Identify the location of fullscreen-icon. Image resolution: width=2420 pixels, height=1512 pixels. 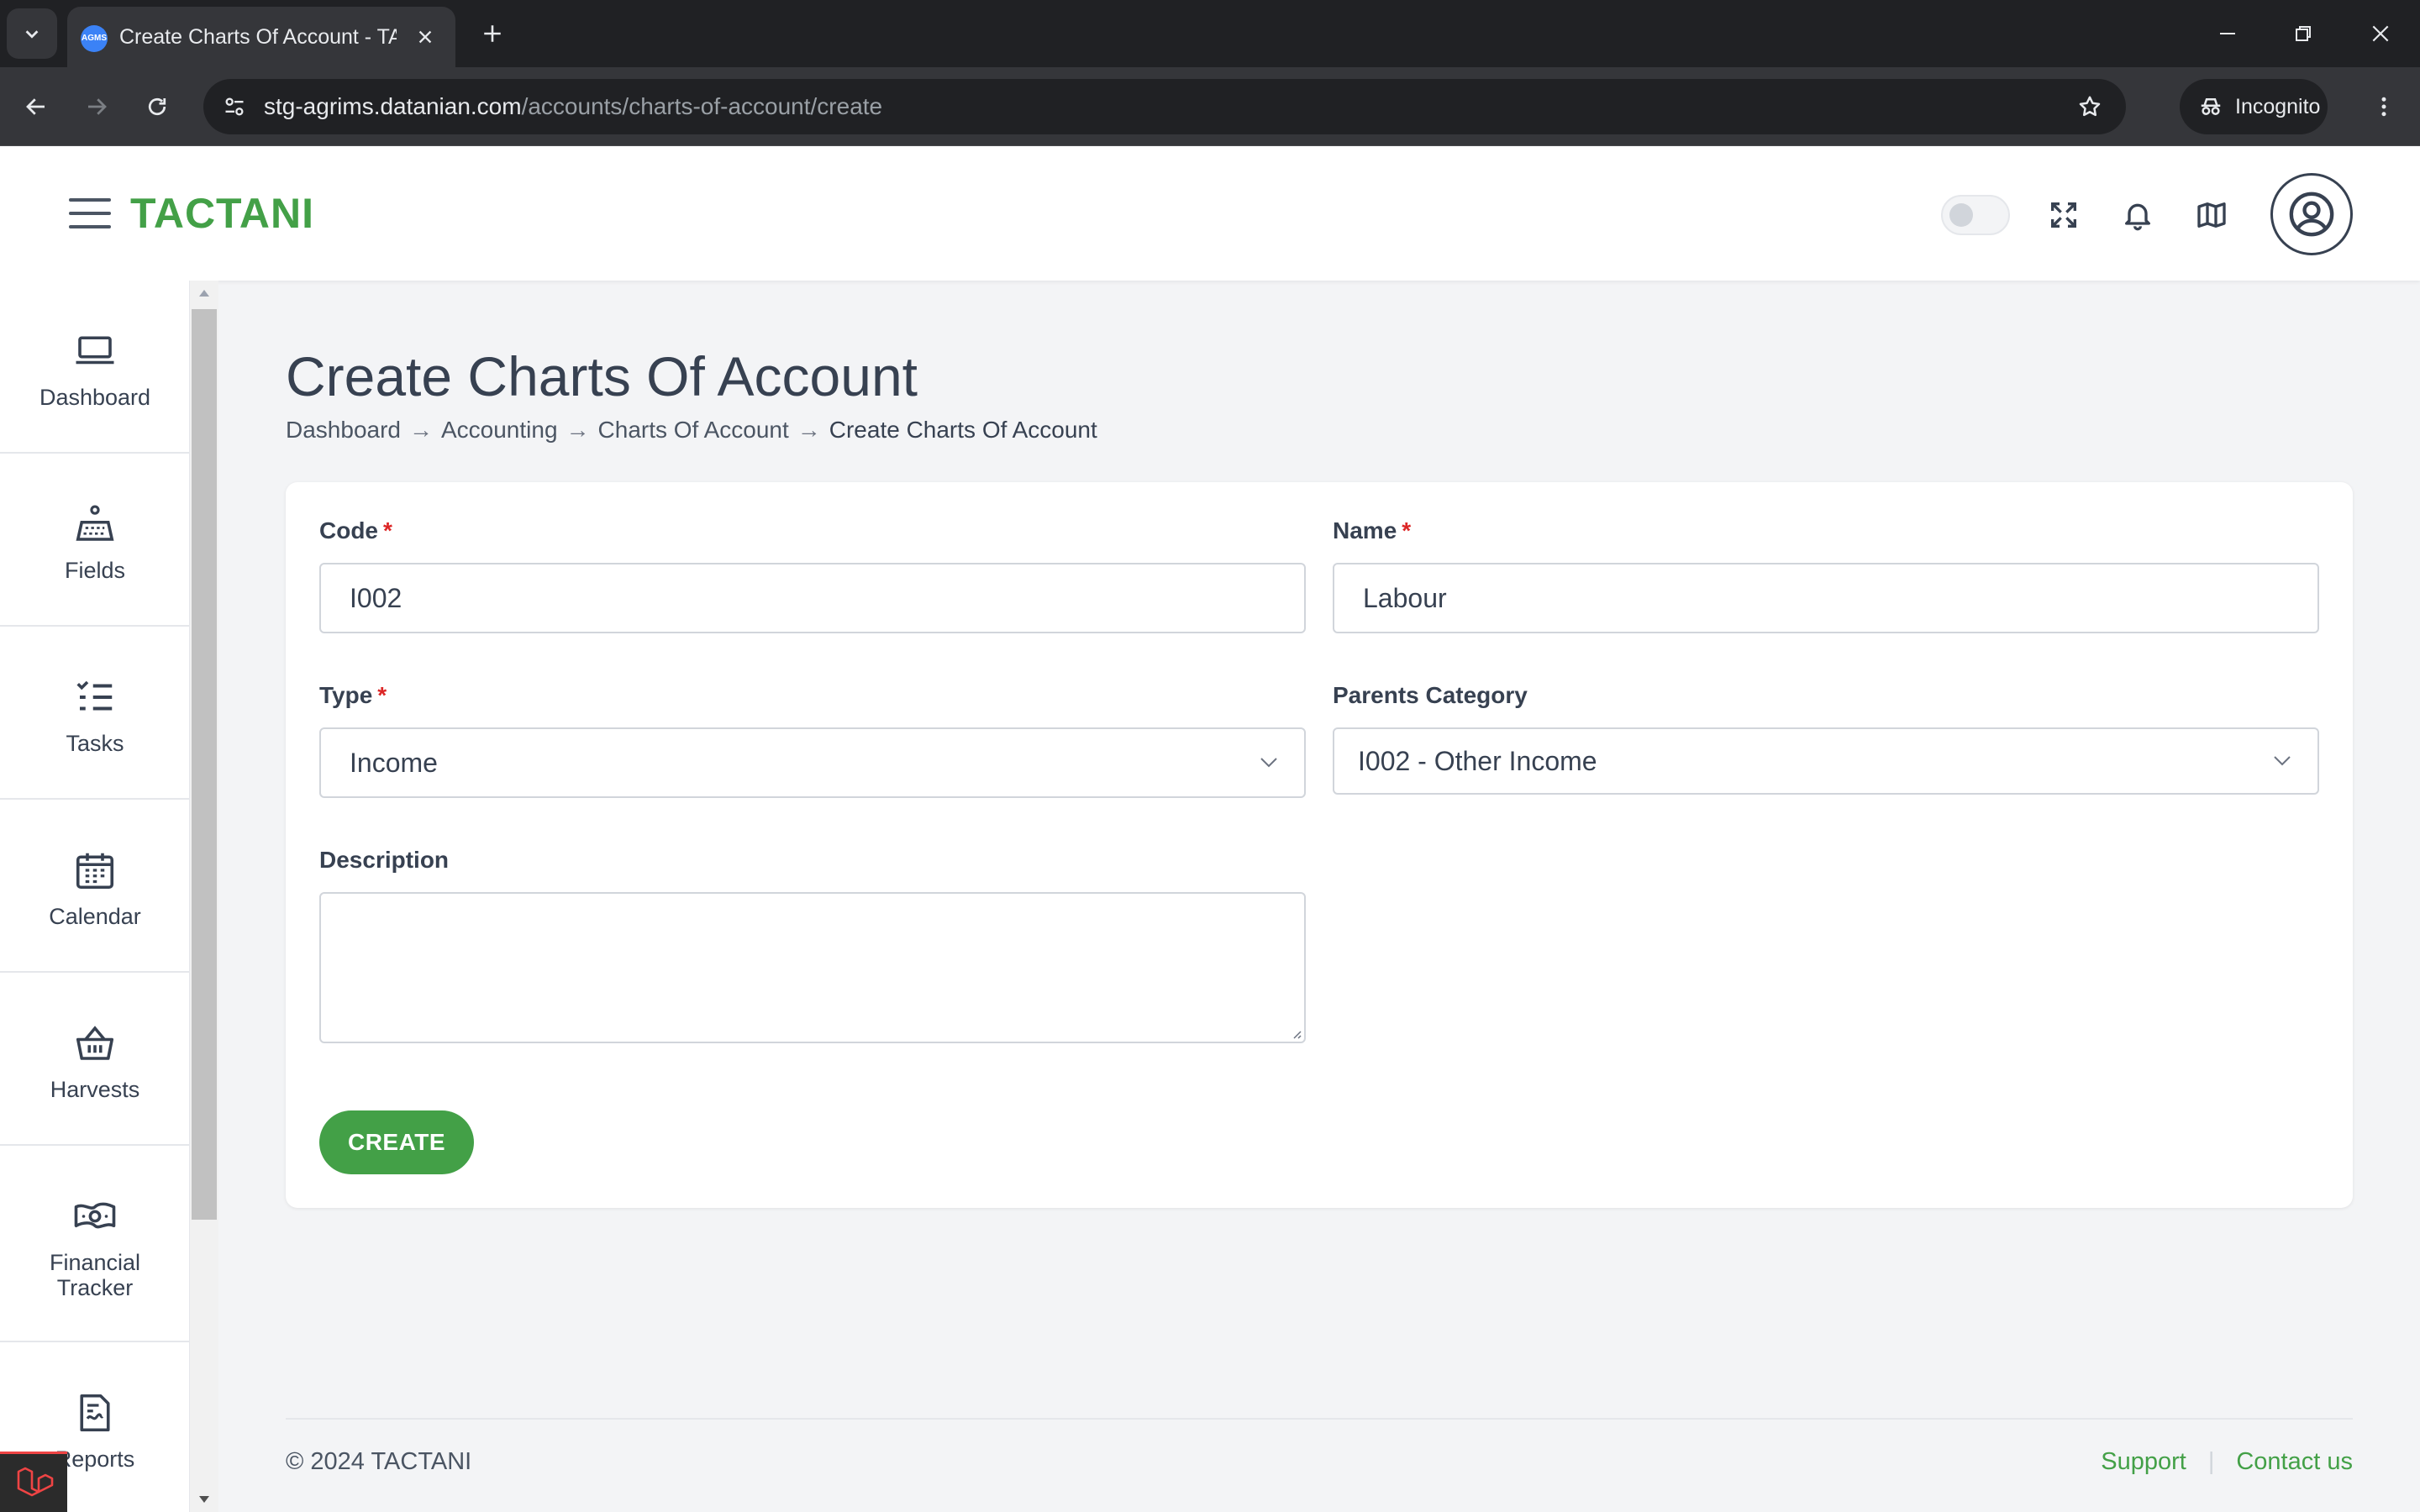
(2063, 215).